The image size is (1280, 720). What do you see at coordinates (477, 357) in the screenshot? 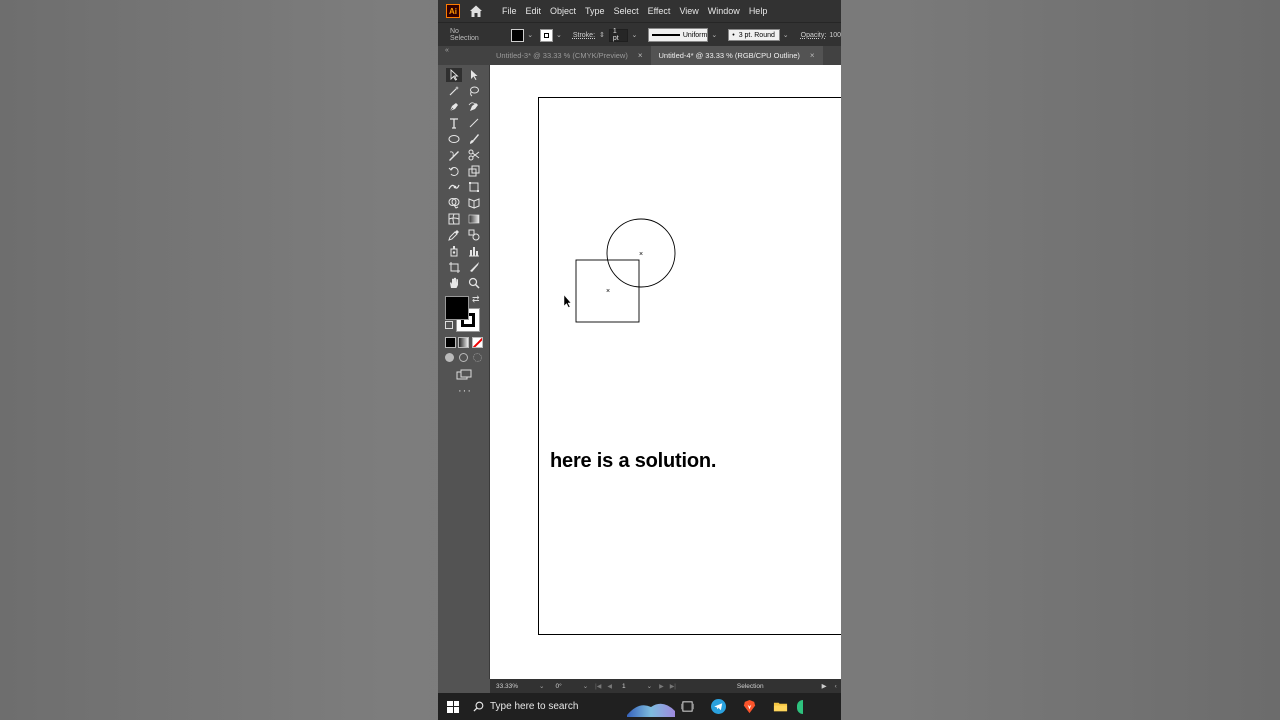
I see `draw-inside-icon` at bounding box center [477, 357].